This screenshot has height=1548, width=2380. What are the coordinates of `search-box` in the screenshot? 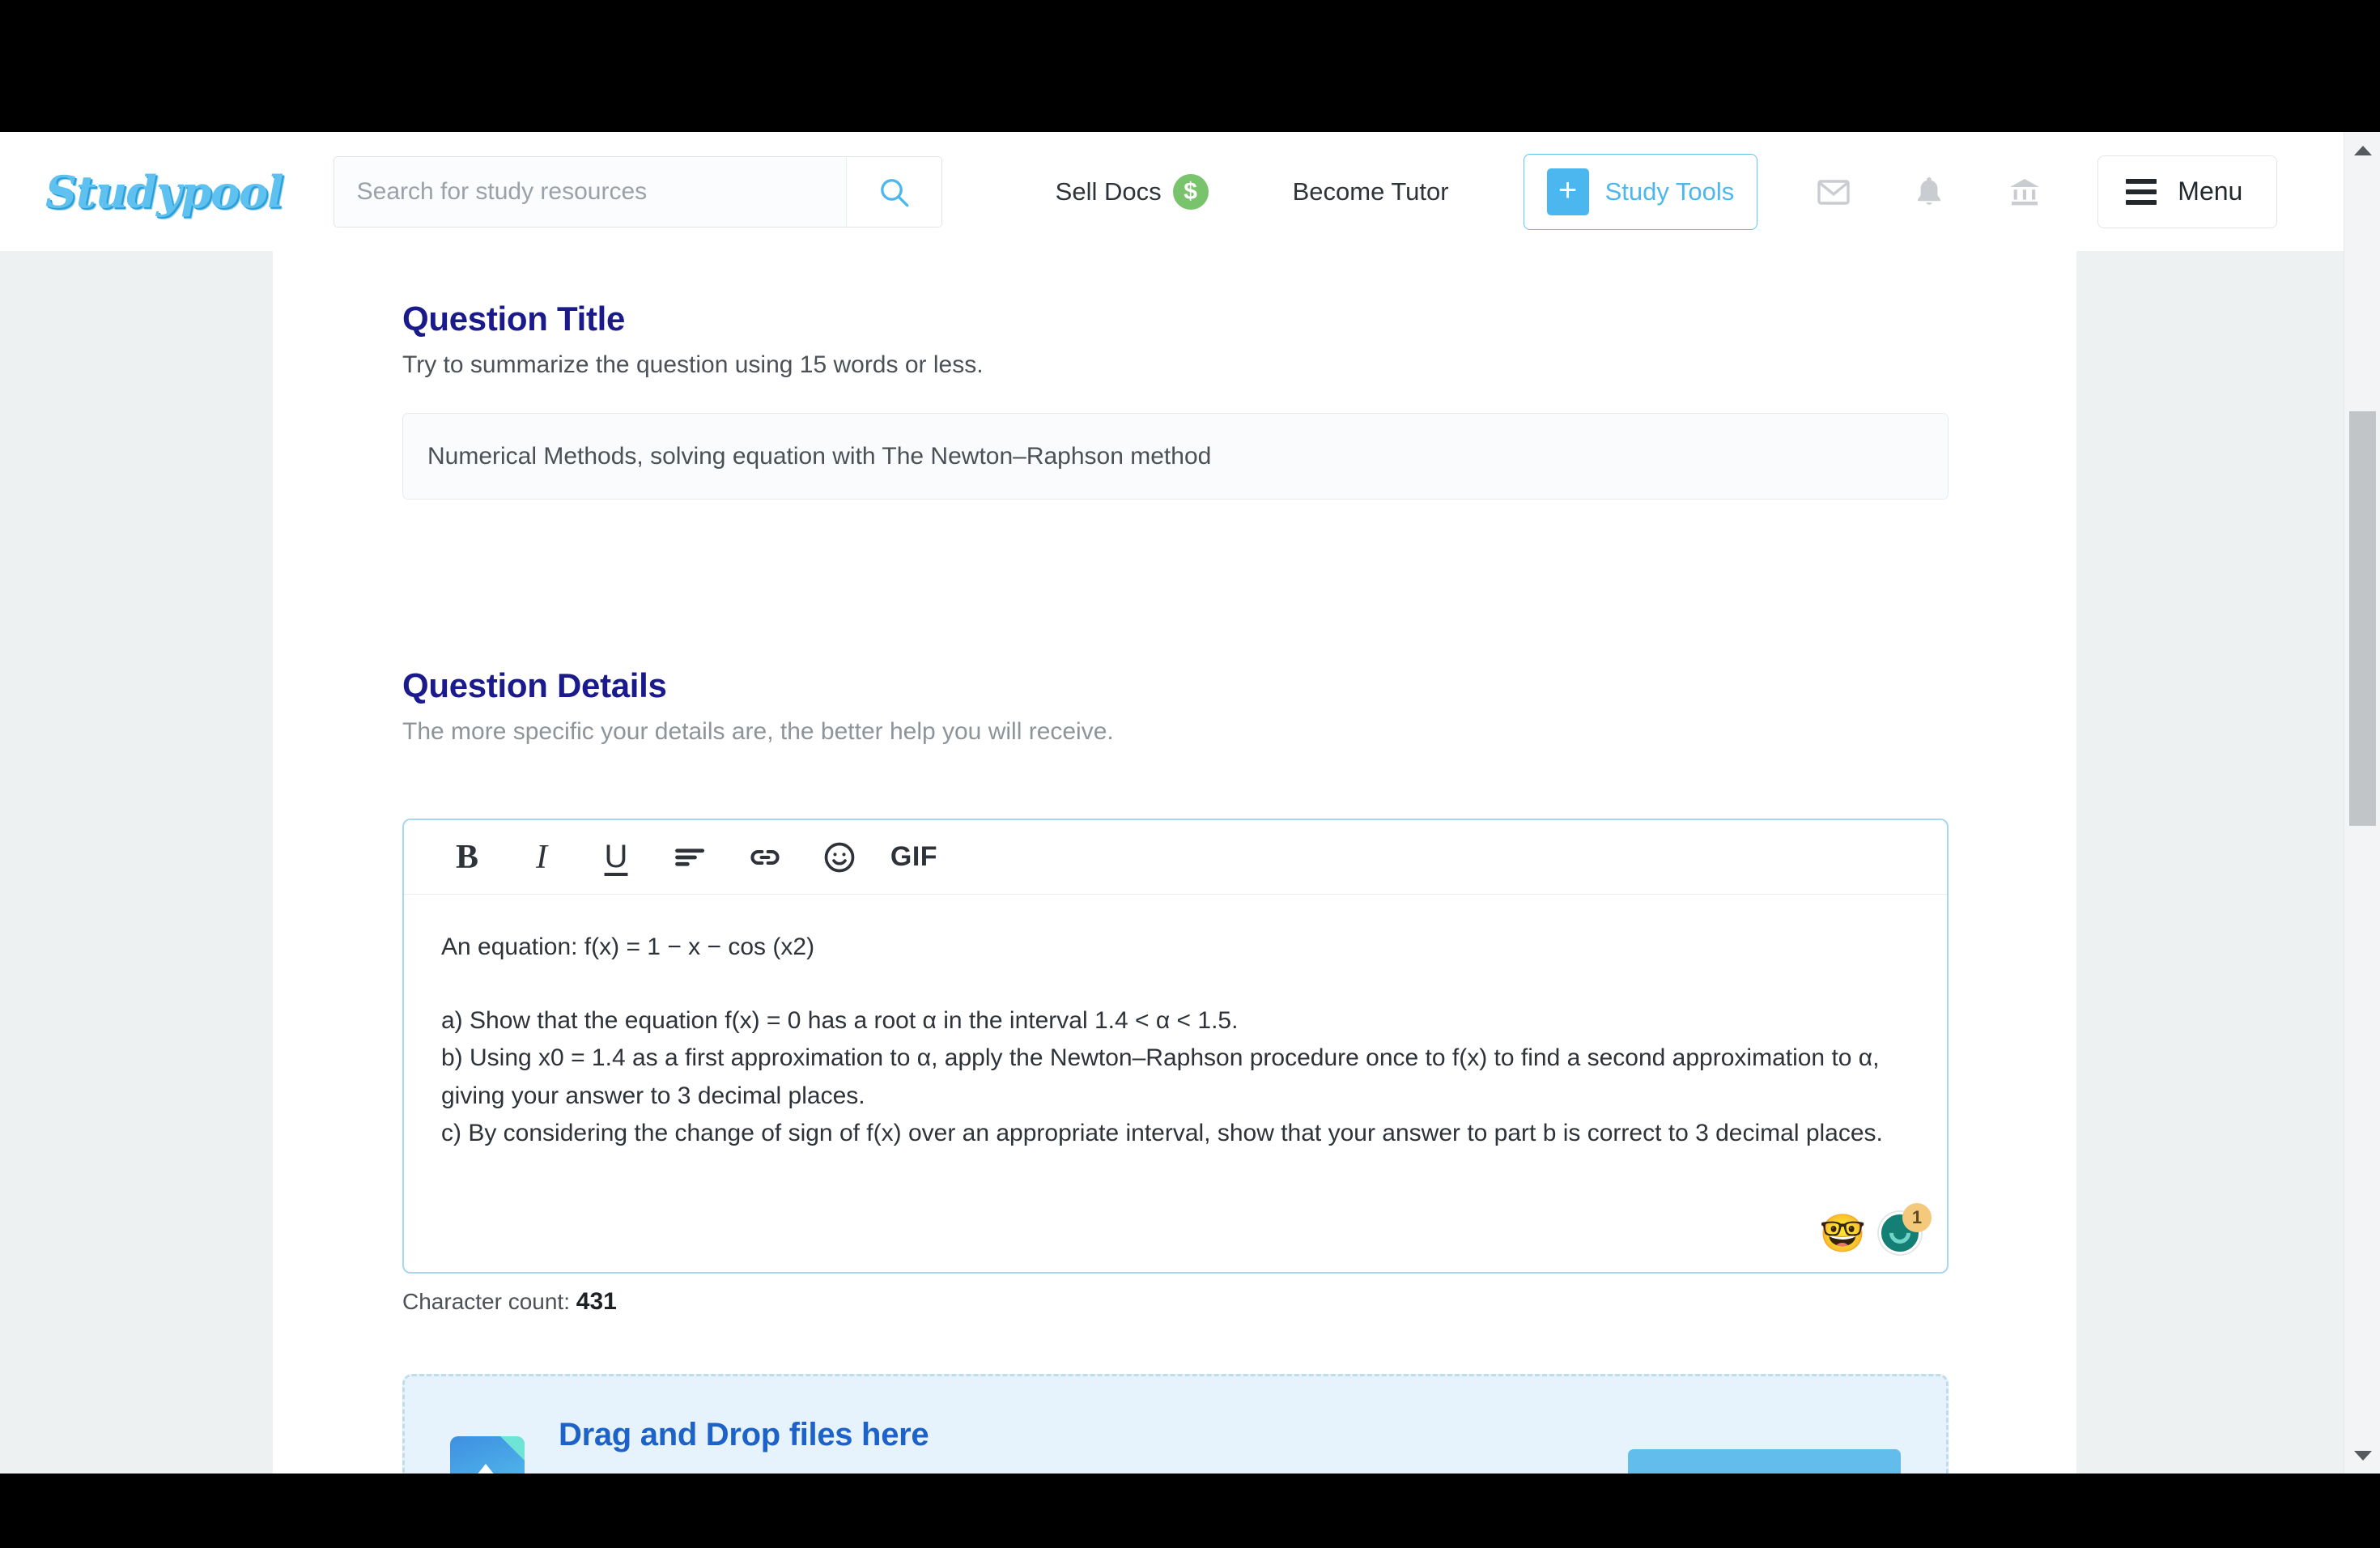 It's located at (637, 192).